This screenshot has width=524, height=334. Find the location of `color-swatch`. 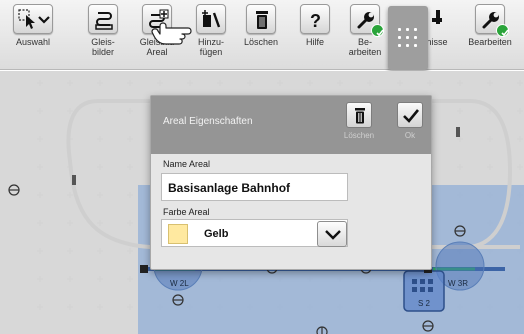

color-swatch is located at coordinates (178, 234).